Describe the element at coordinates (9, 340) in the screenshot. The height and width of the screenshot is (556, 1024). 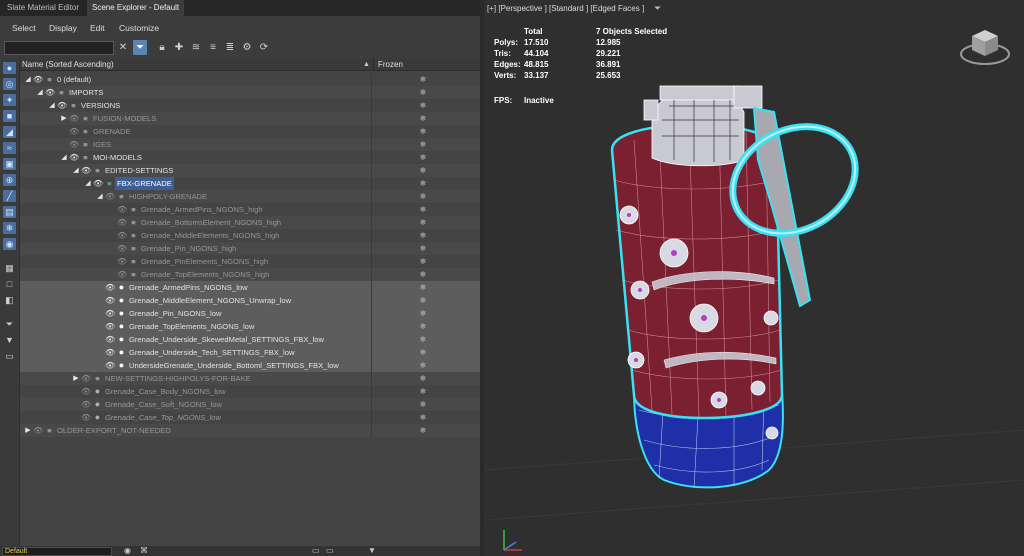
I see `filter-funnel-icon: ▼` at that location.